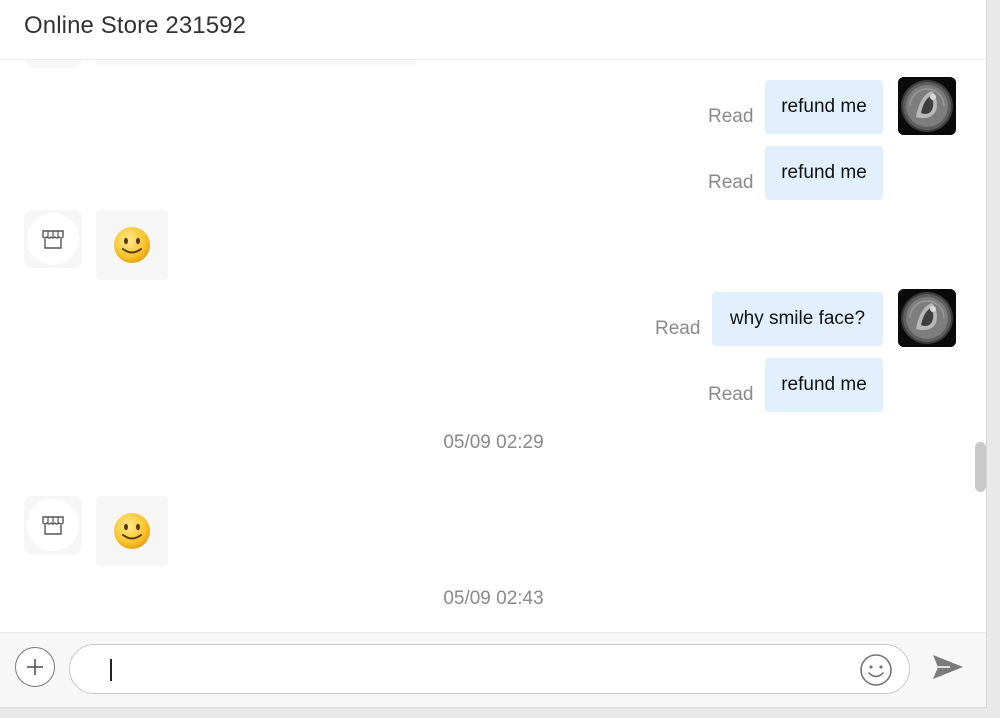 The height and width of the screenshot is (718, 1000). I want to click on attach-button, so click(35, 667).